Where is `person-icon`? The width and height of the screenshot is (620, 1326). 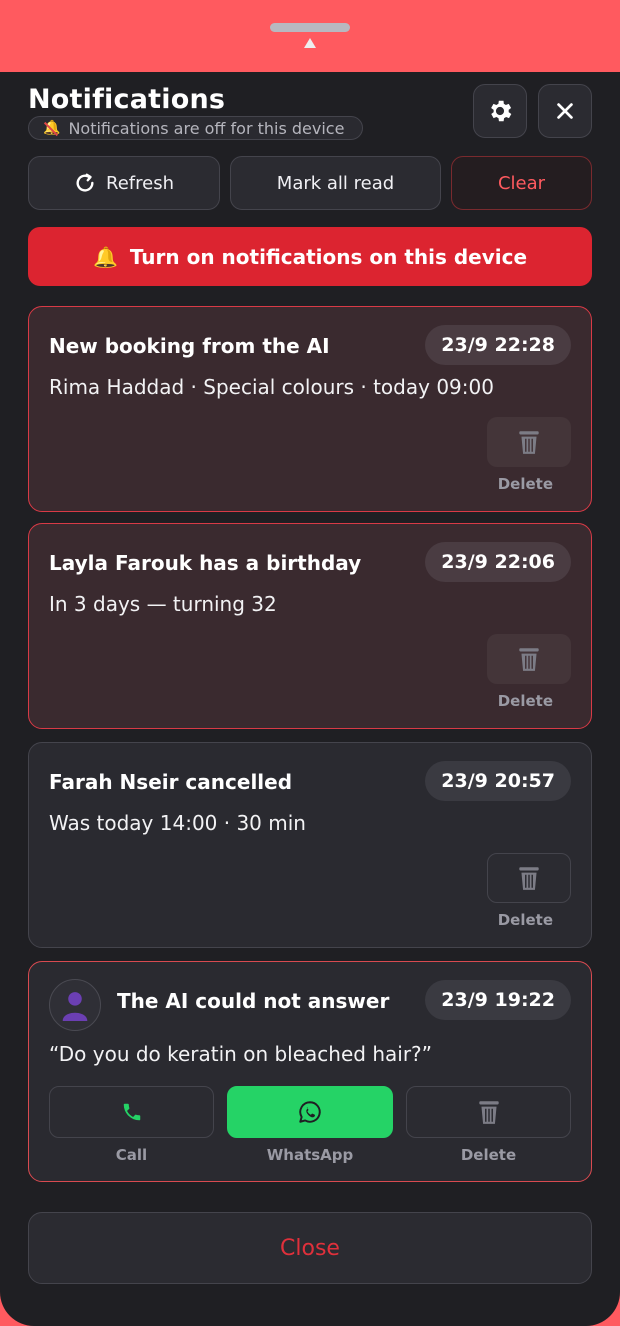
person-icon is located at coordinates (75, 1006).